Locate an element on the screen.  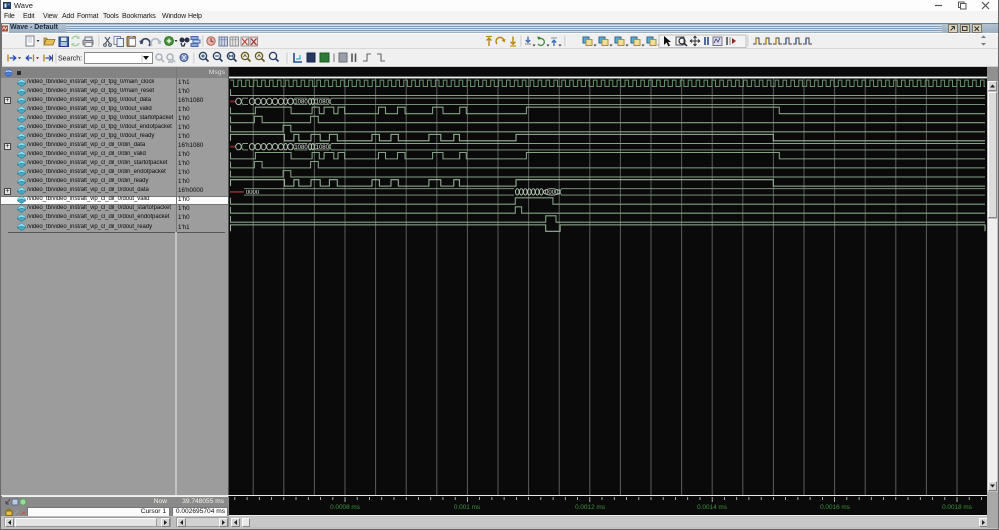
svg-text: 0.0012 ms is located at coordinates (590, 507).